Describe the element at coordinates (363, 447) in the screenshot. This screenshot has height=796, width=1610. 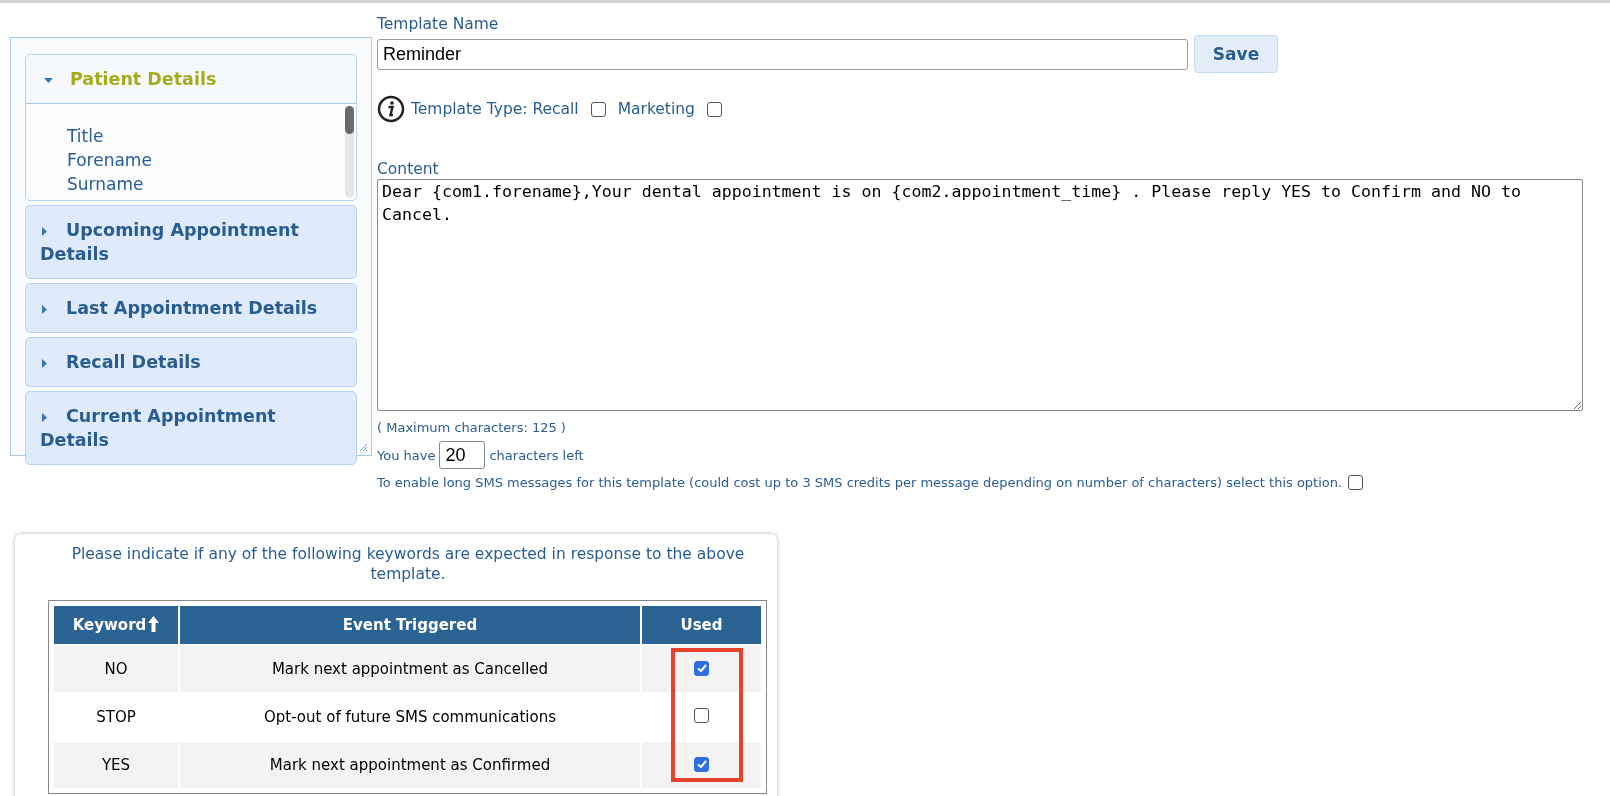
I see `resize-handle-icon` at that location.